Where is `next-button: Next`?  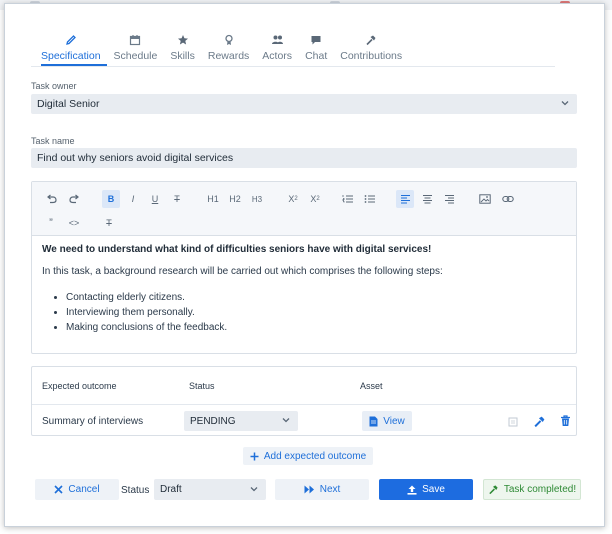
next-button: Next is located at coordinates (322, 489).